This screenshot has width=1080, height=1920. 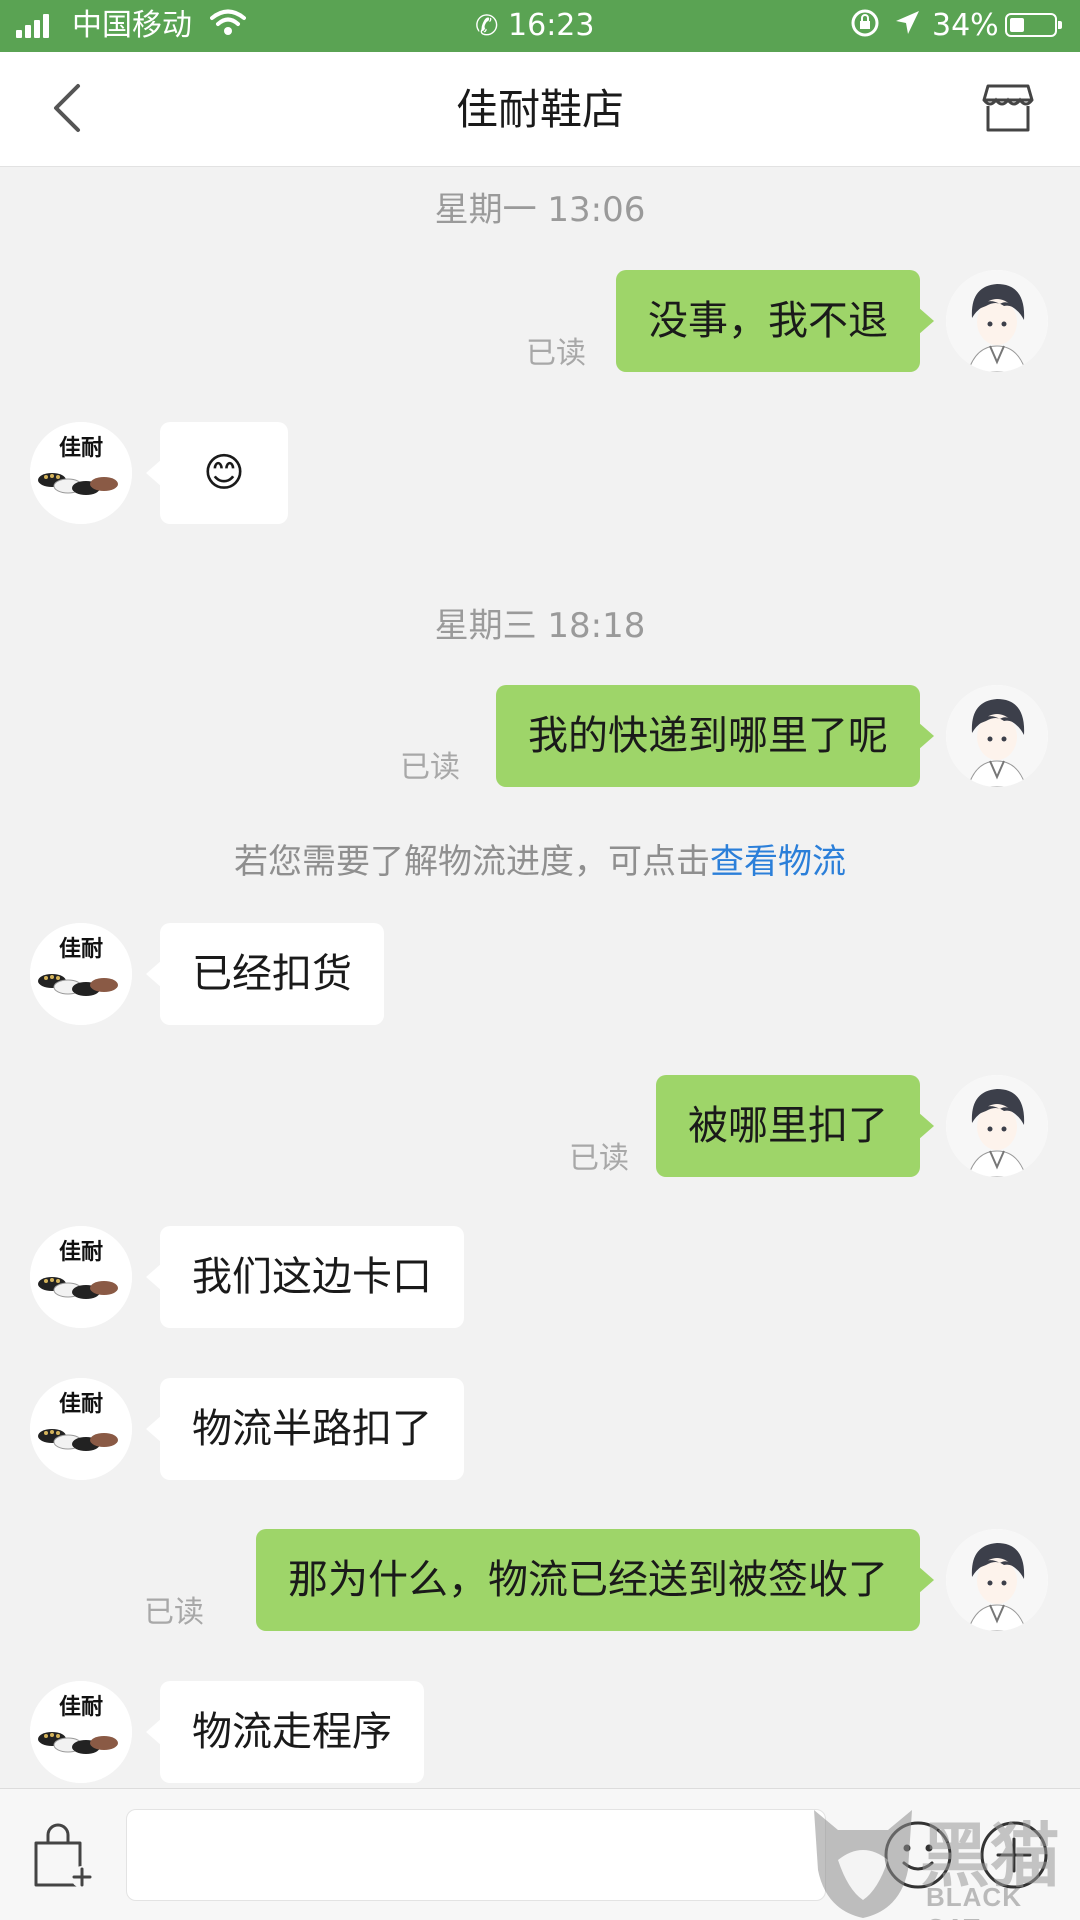 I want to click on clock: ✆ 16:23, so click(x=534, y=26).